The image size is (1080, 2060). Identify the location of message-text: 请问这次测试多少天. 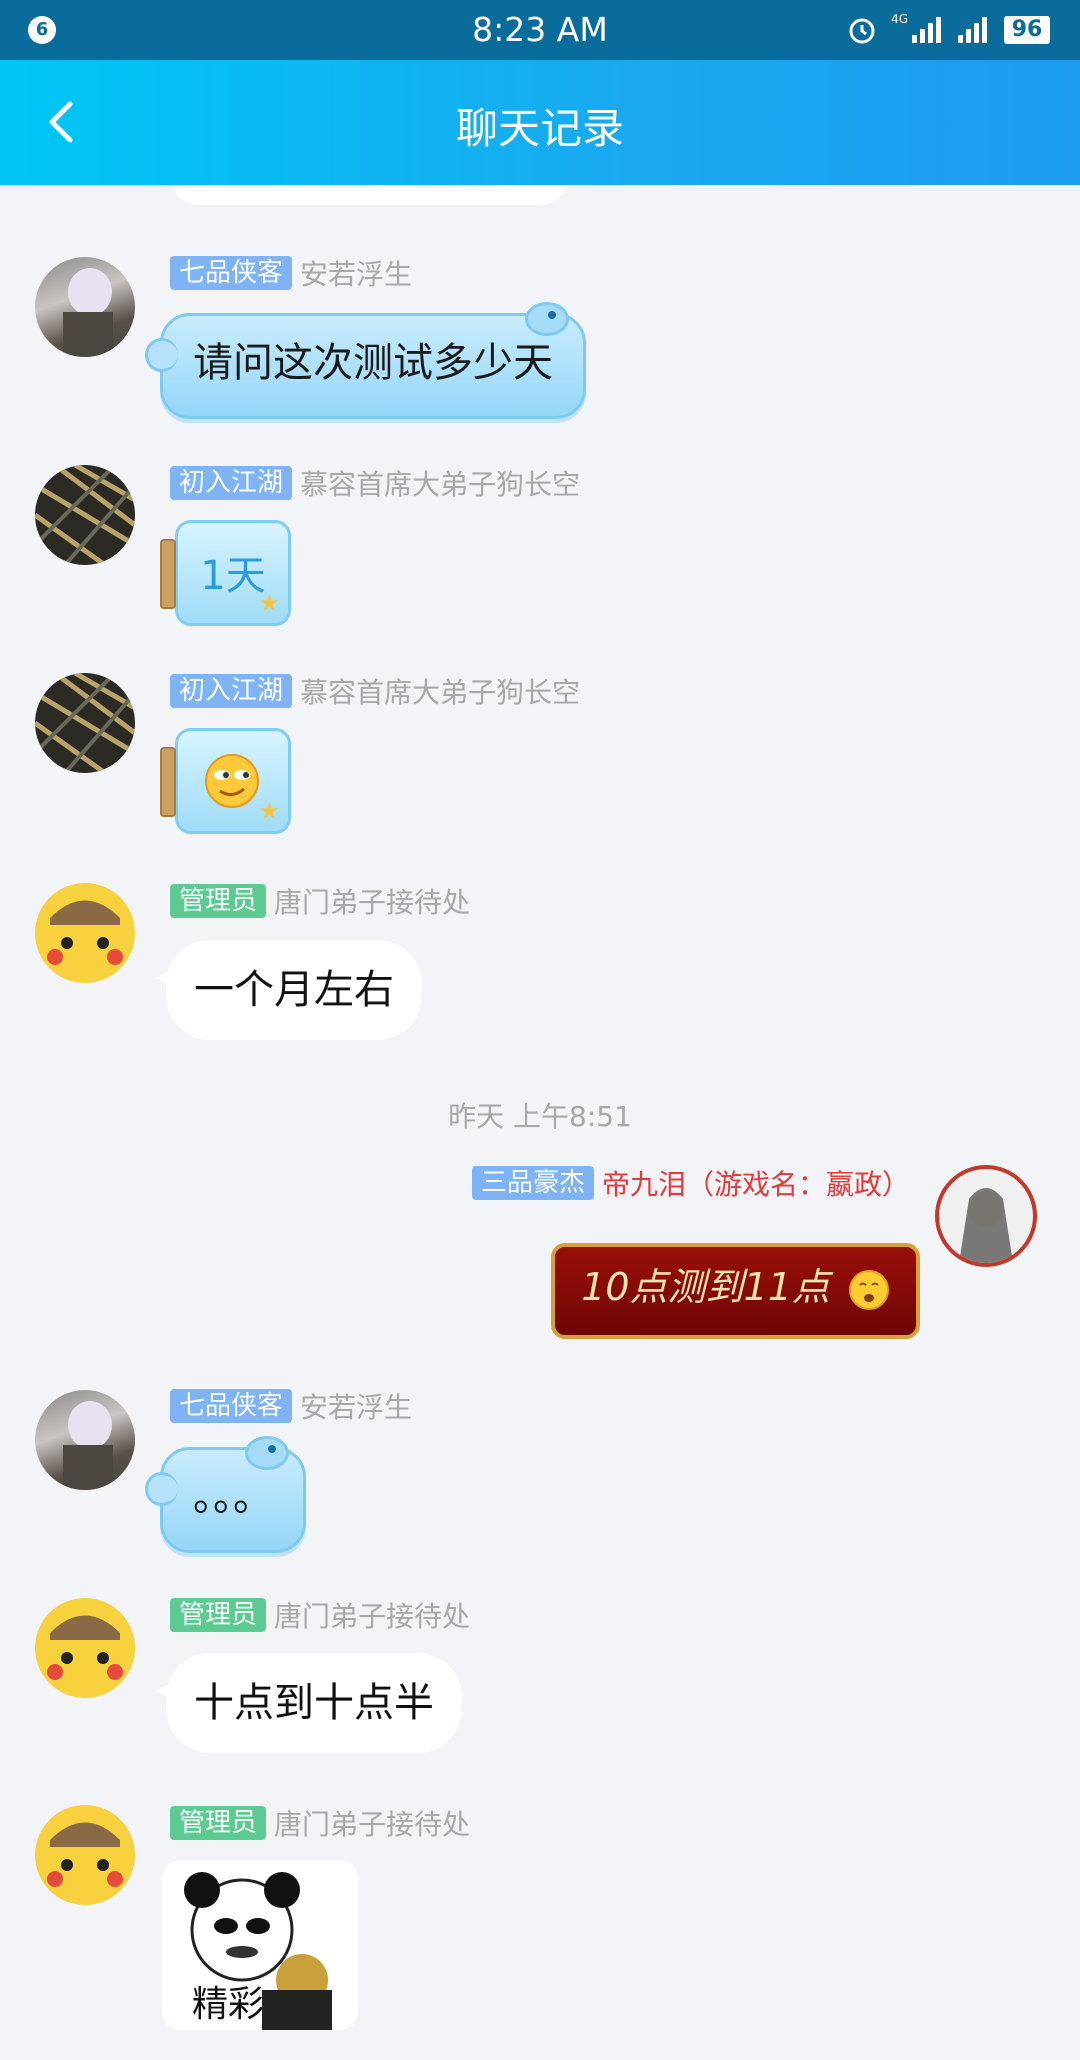
(373, 363).